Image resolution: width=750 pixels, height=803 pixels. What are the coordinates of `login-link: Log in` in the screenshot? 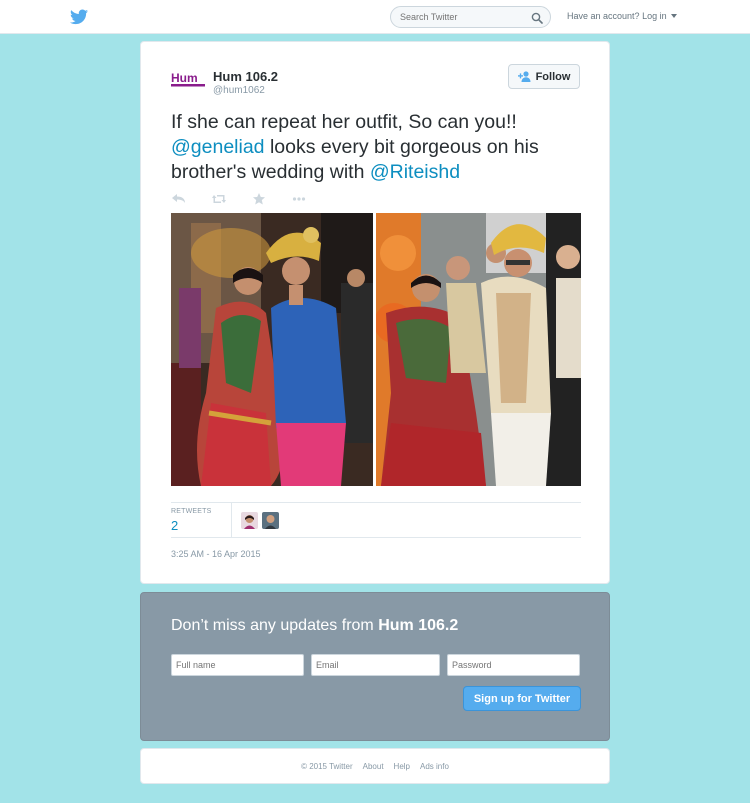 It's located at (654, 16).